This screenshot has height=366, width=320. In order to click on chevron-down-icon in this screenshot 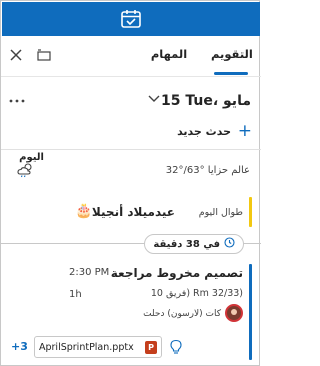, I will do `click(154, 99)`.